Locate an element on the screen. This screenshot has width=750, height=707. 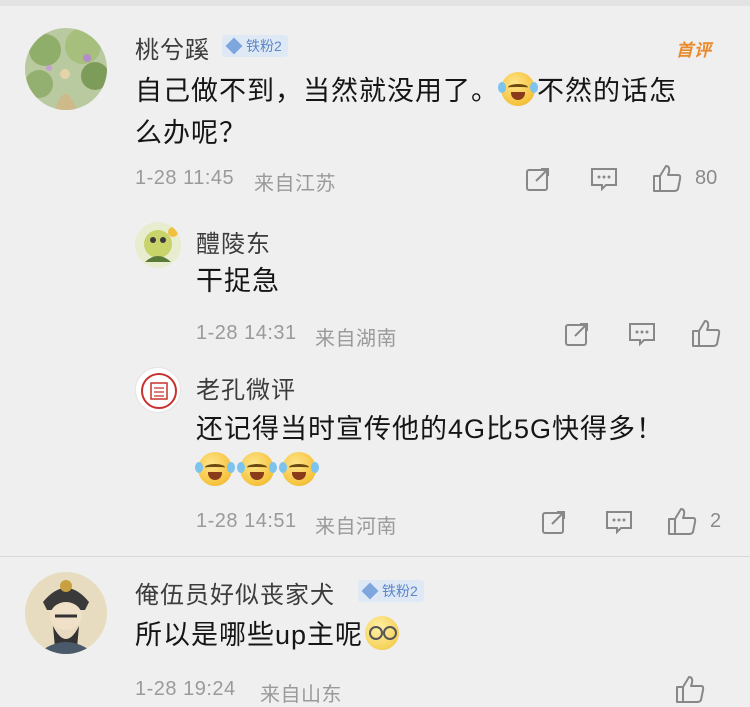
comment-text: 所以是哪些up主呢 is located at coordinates (268, 635).